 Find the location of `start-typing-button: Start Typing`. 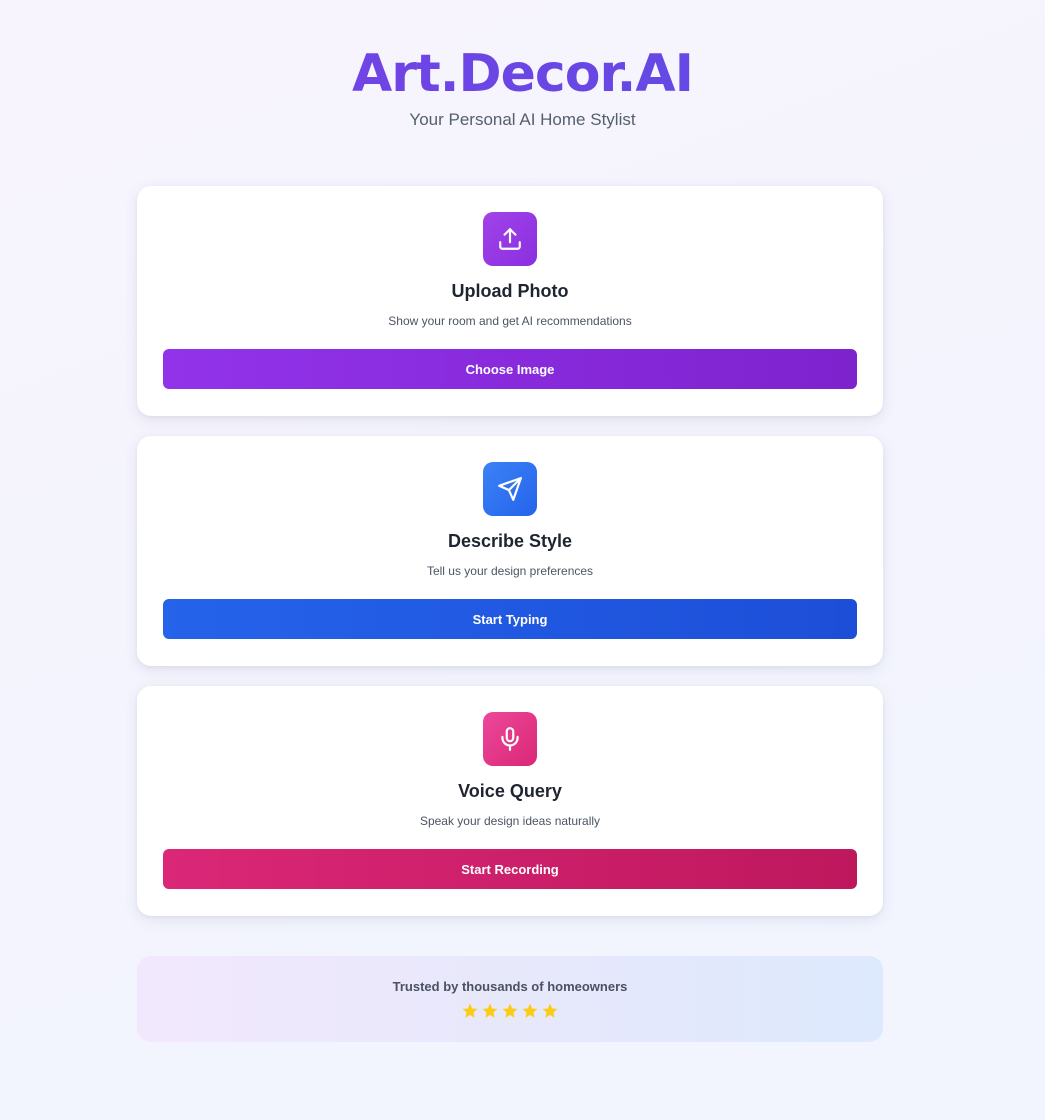

start-typing-button: Start Typing is located at coordinates (510, 619).